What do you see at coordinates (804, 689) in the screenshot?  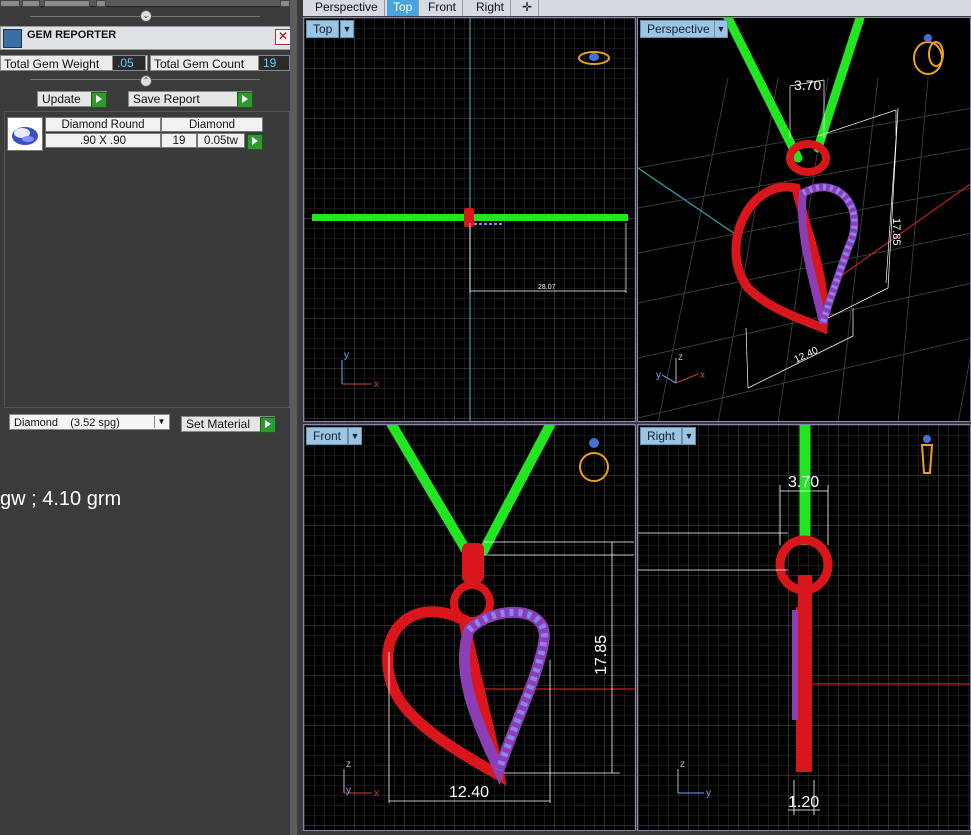 I see `pendant-right-metal` at bounding box center [804, 689].